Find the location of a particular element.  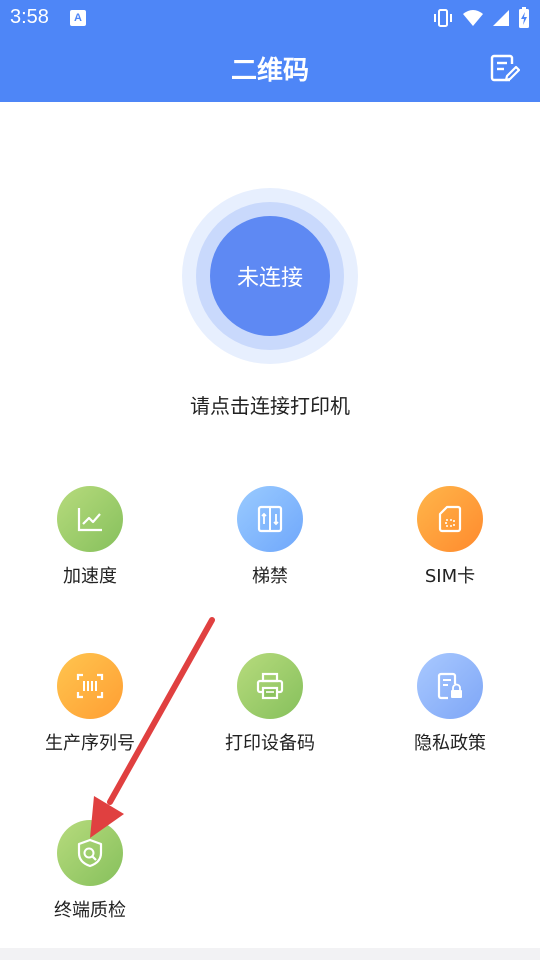

grid-item-label: 加速度 is located at coordinates (90, 576).